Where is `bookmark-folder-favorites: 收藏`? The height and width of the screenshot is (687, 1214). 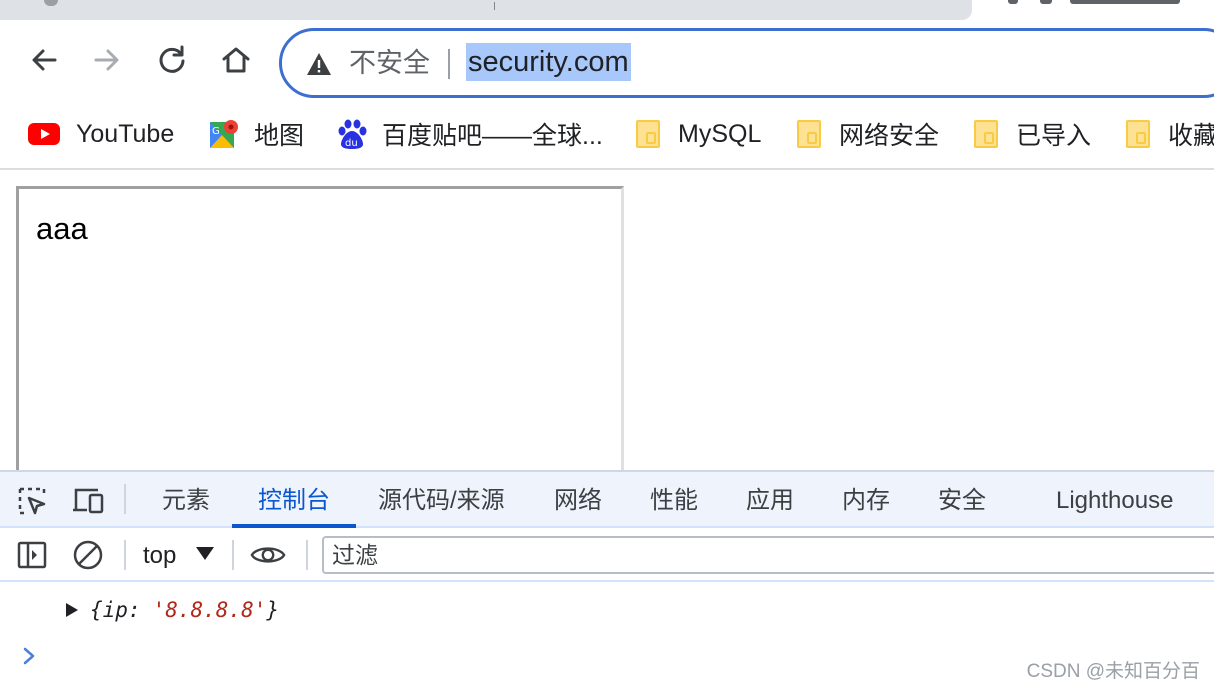
bookmark-folder-favorites: 收藏 is located at coordinates (1168, 134).